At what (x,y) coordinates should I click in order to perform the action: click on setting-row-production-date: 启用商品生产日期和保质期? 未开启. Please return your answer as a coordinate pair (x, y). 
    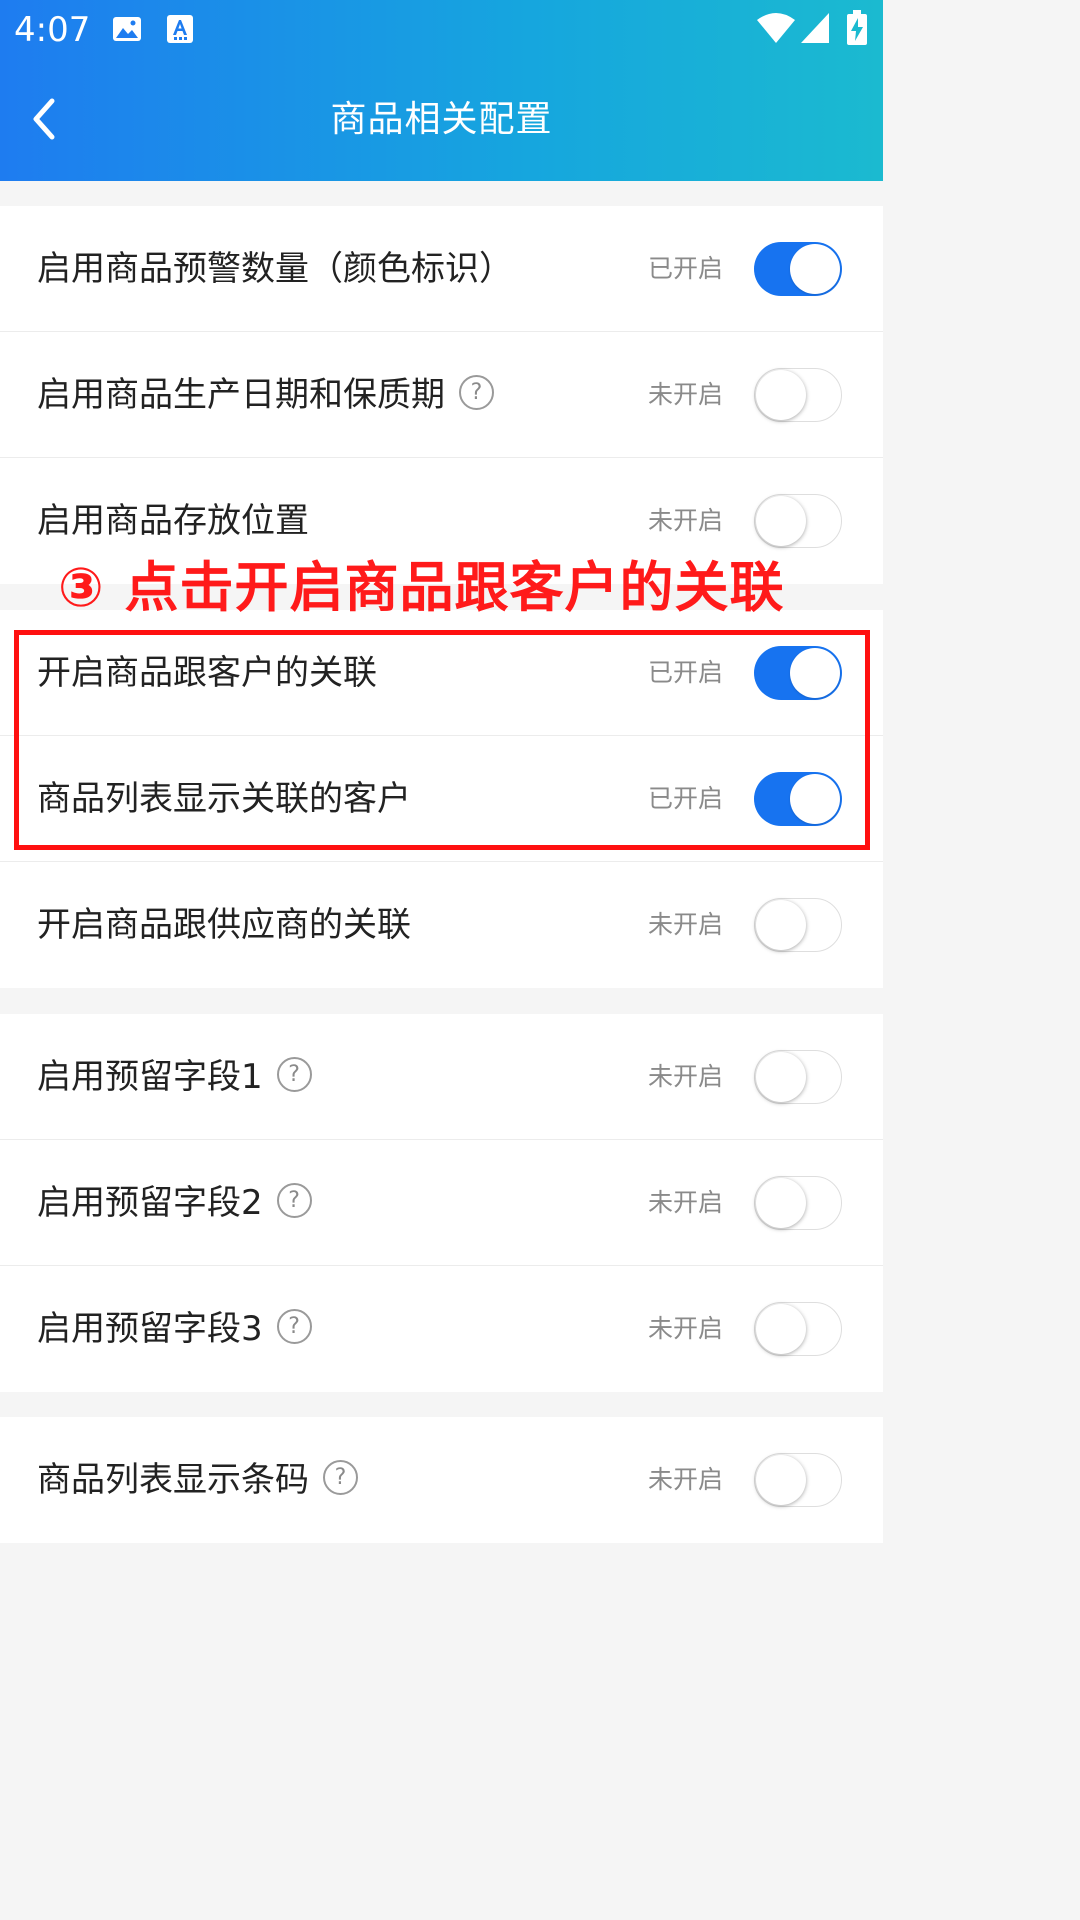
    Looking at the image, I should click on (441, 395).